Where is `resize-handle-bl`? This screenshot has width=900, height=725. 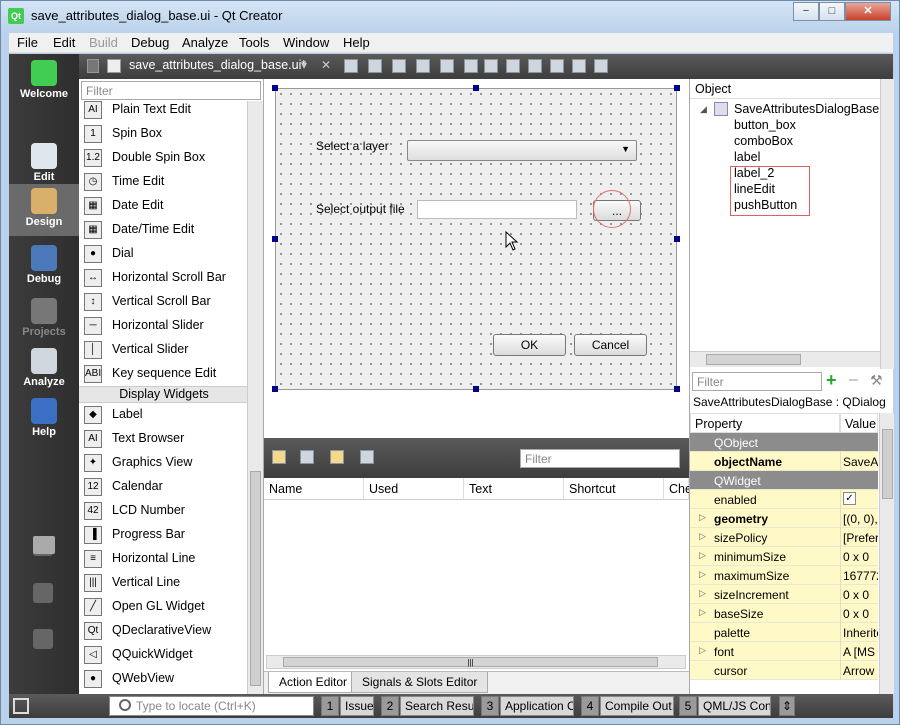 resize-handle-bl is located at coordinates (275, 389).